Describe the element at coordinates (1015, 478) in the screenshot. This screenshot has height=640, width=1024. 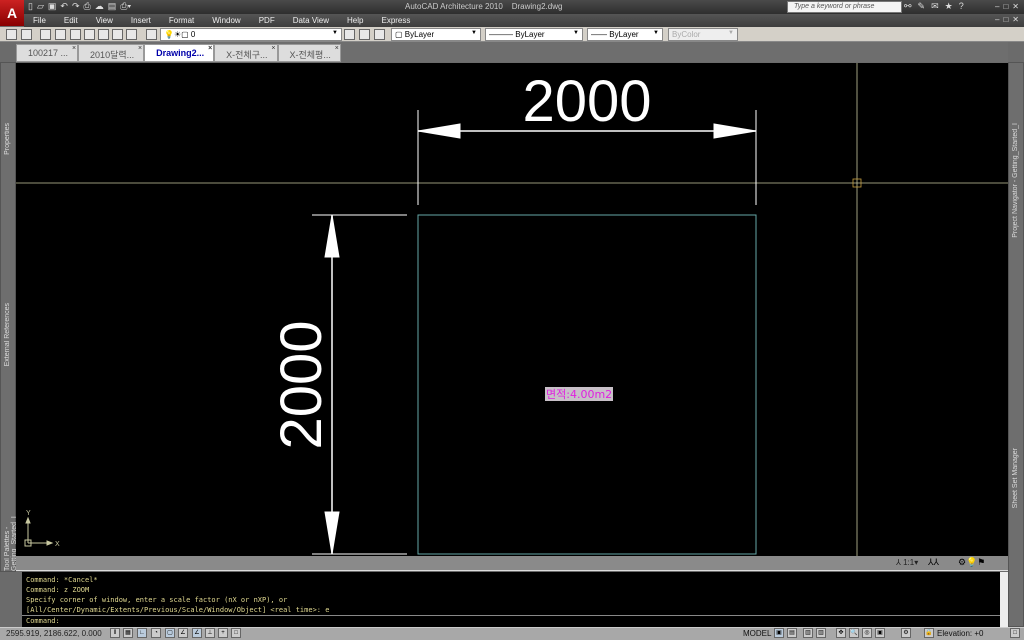
I see `palette-sheet-set-manager: Sheet Set Manager` at that location.